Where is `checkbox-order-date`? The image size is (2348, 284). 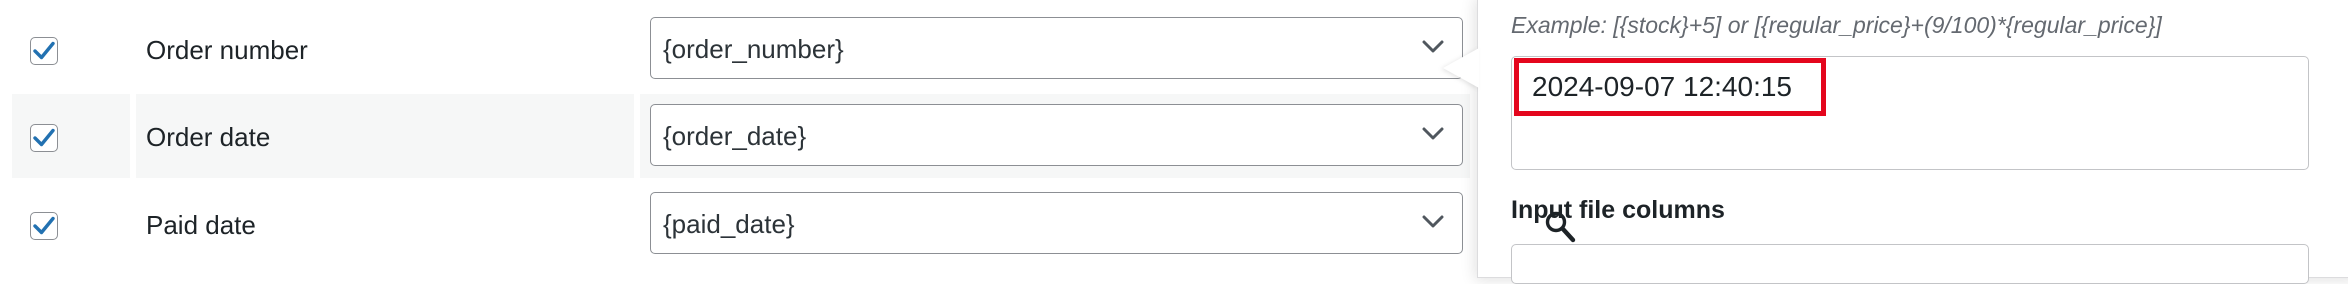 checkbox-order-date is located at coordinates (44, 138).